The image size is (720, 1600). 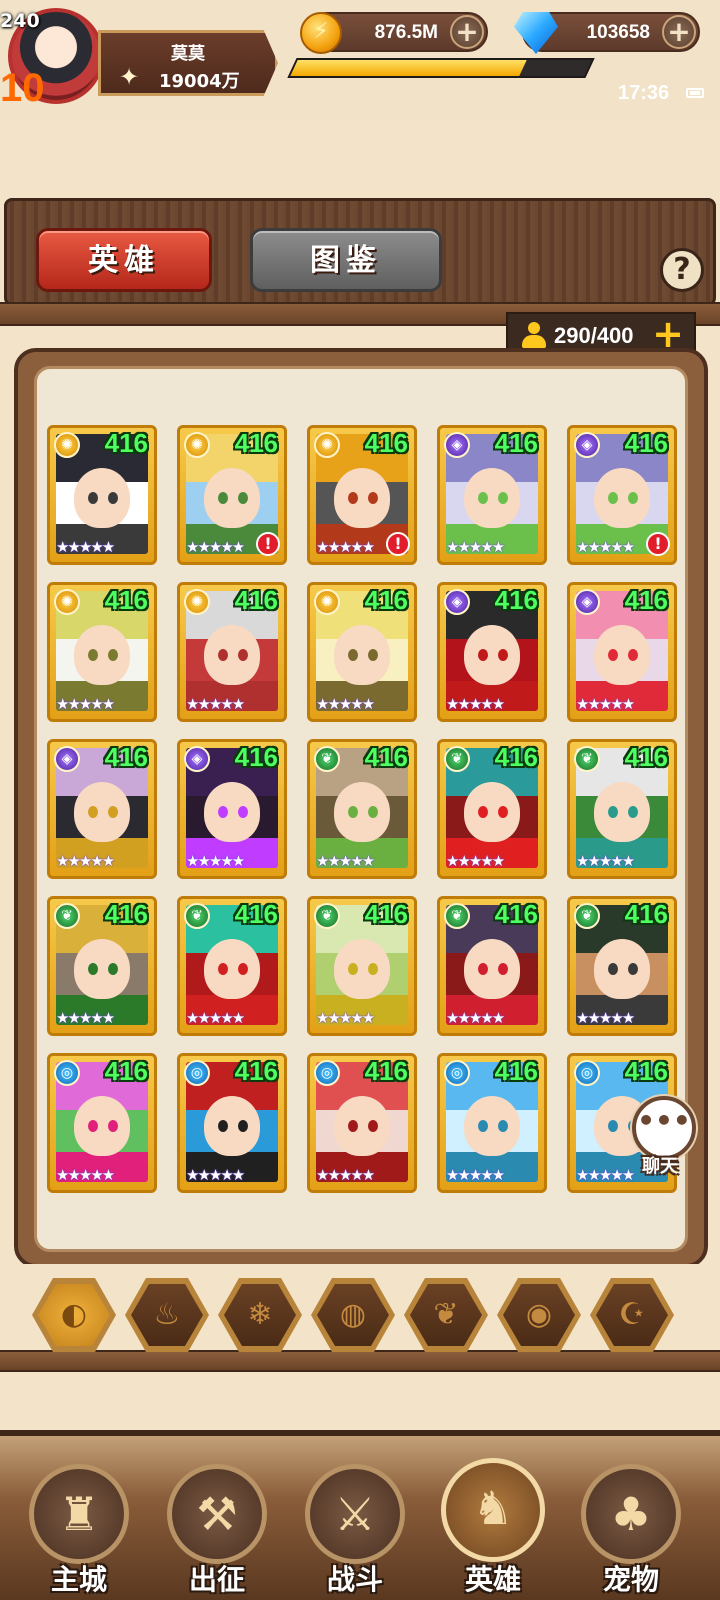 I want to click on alert-badge-icon: !, so click(x=658, y=544).